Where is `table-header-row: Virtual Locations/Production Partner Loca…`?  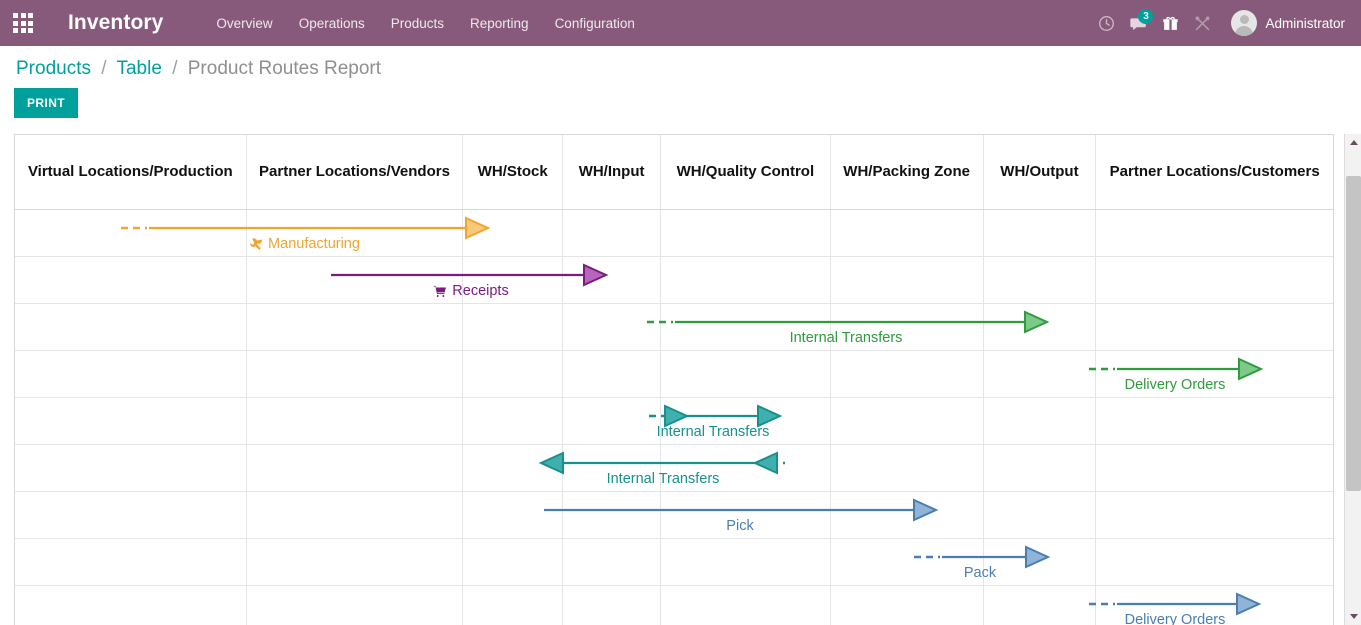 table-header-row: Virtual Locations/Production Partner Loca… is located at coordinates (674, 172).